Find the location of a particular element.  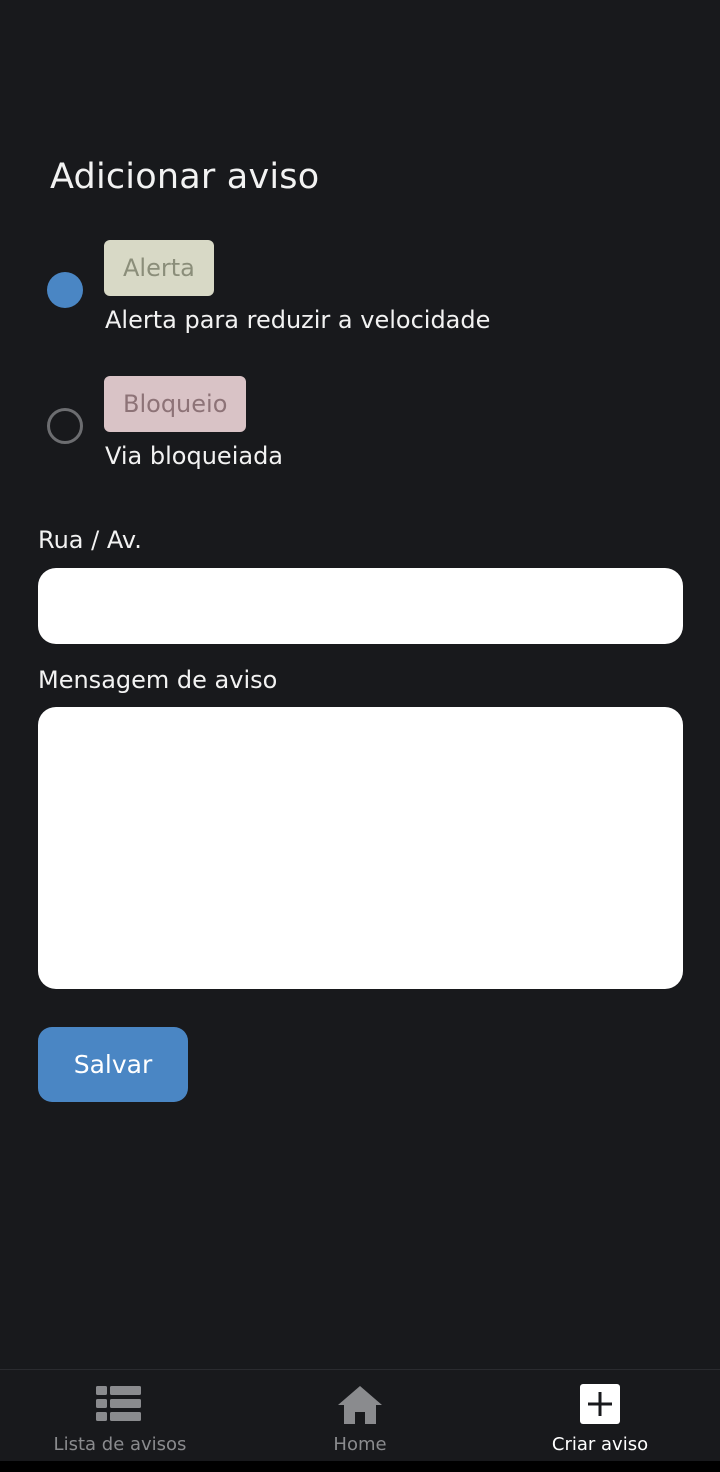

system-navigation-bar is located at coordinates (360, 1466).